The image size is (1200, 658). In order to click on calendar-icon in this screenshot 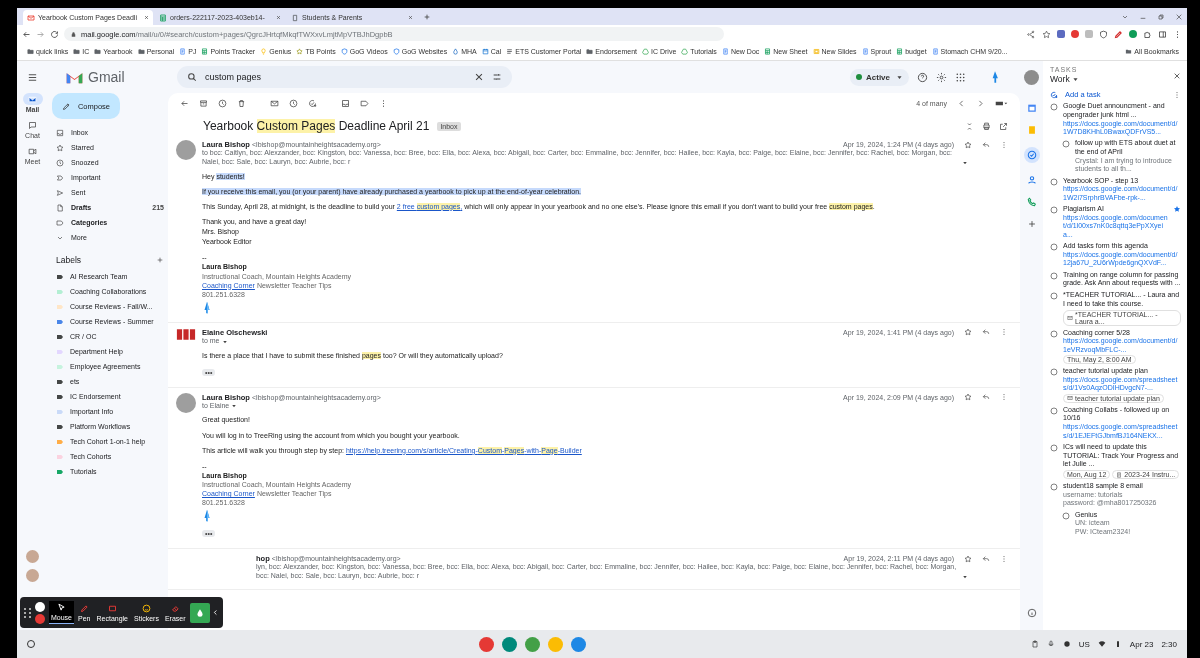, I will do `click(1031, 108)`.